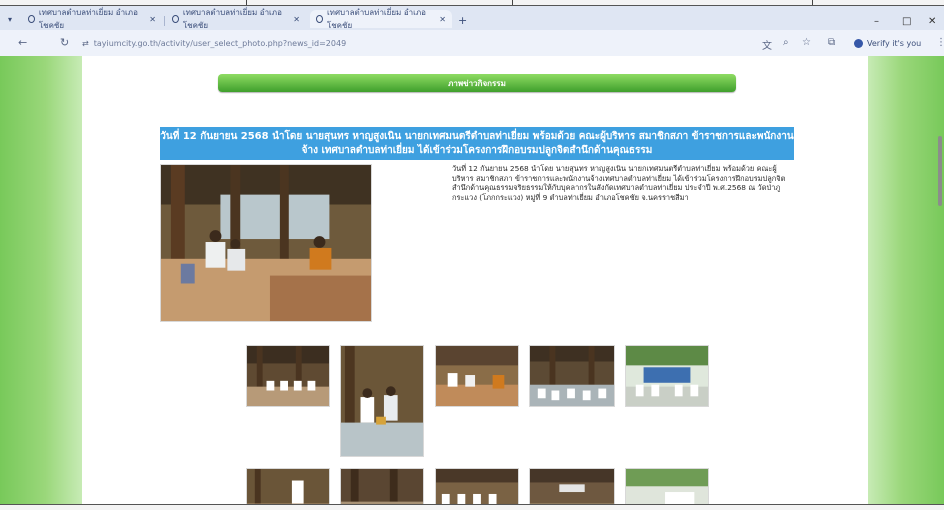 This screenshot has width=944, height=510. I want to click on new-tab-button: +, so click(462, 20).